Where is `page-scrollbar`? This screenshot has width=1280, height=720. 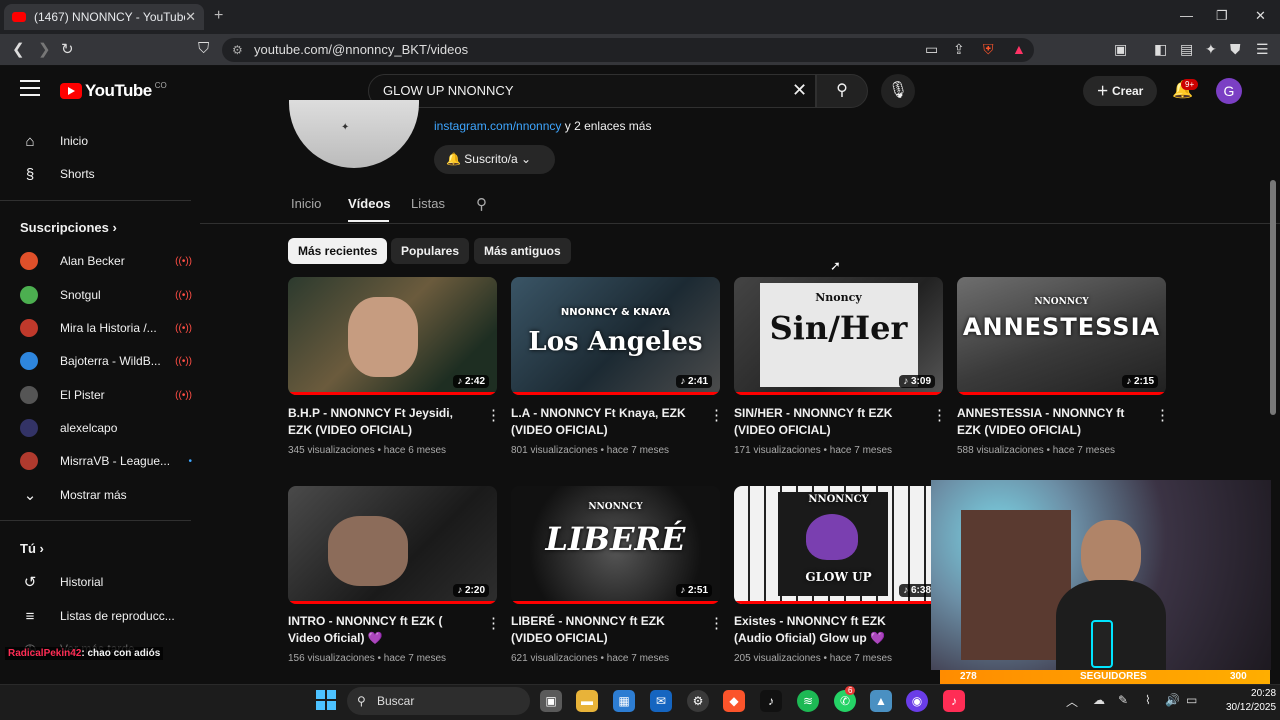 page-scrollbar is located at coordinates (1273, 297).